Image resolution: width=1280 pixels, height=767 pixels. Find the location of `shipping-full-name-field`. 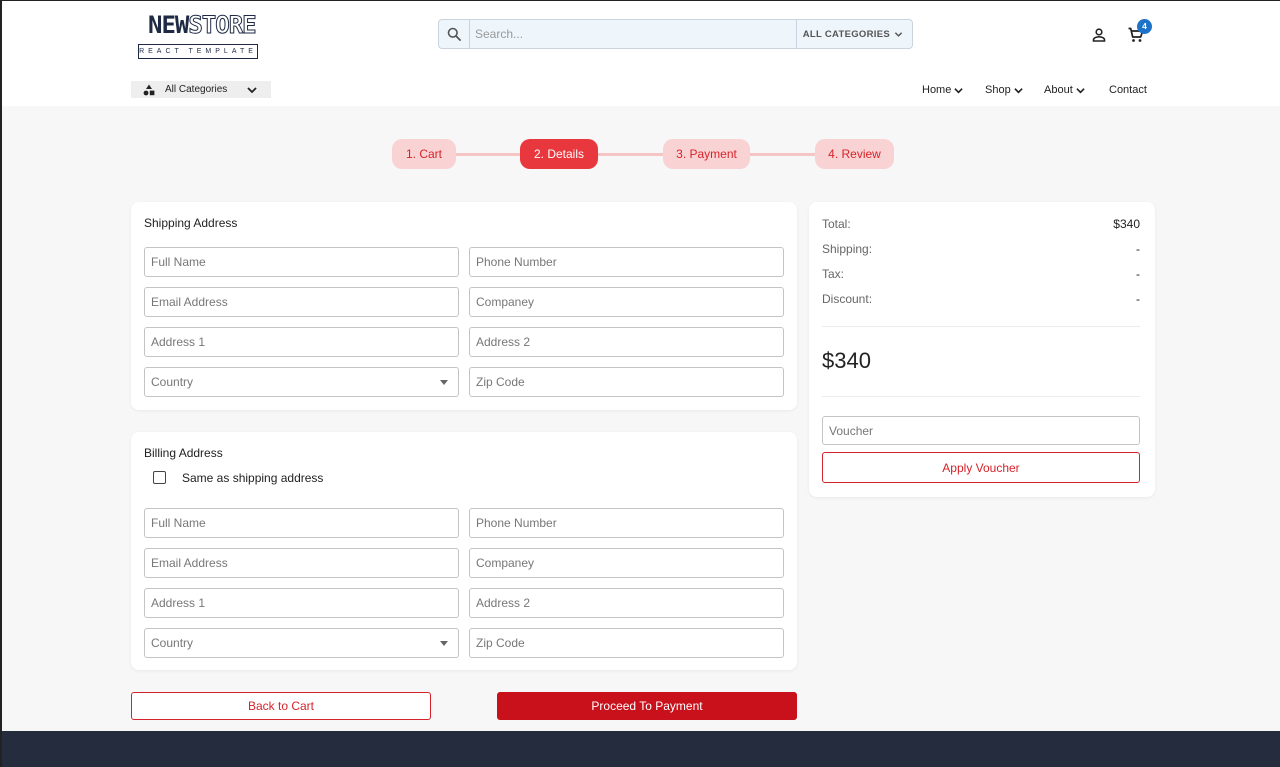

shipping-full-name-field is located at coordinates (301, 262).